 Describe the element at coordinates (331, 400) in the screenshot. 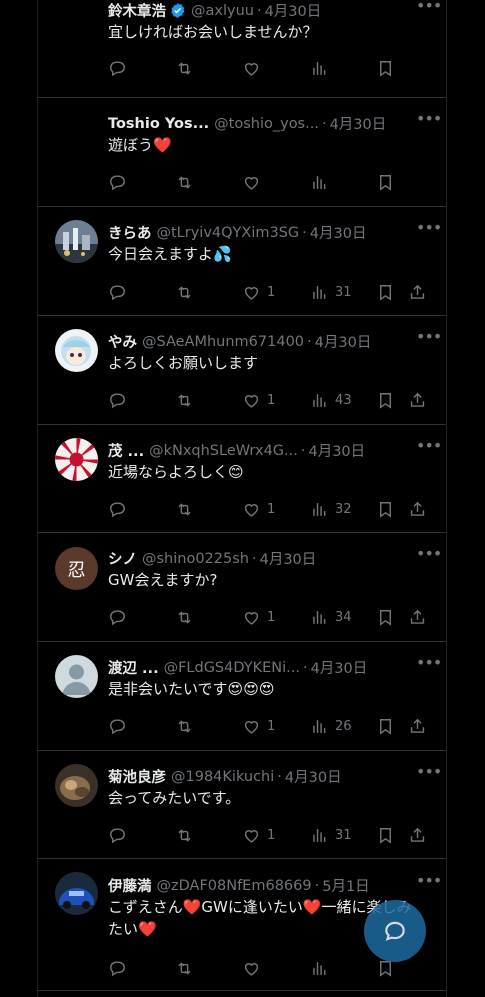

I see `views-button: 43` at that location.